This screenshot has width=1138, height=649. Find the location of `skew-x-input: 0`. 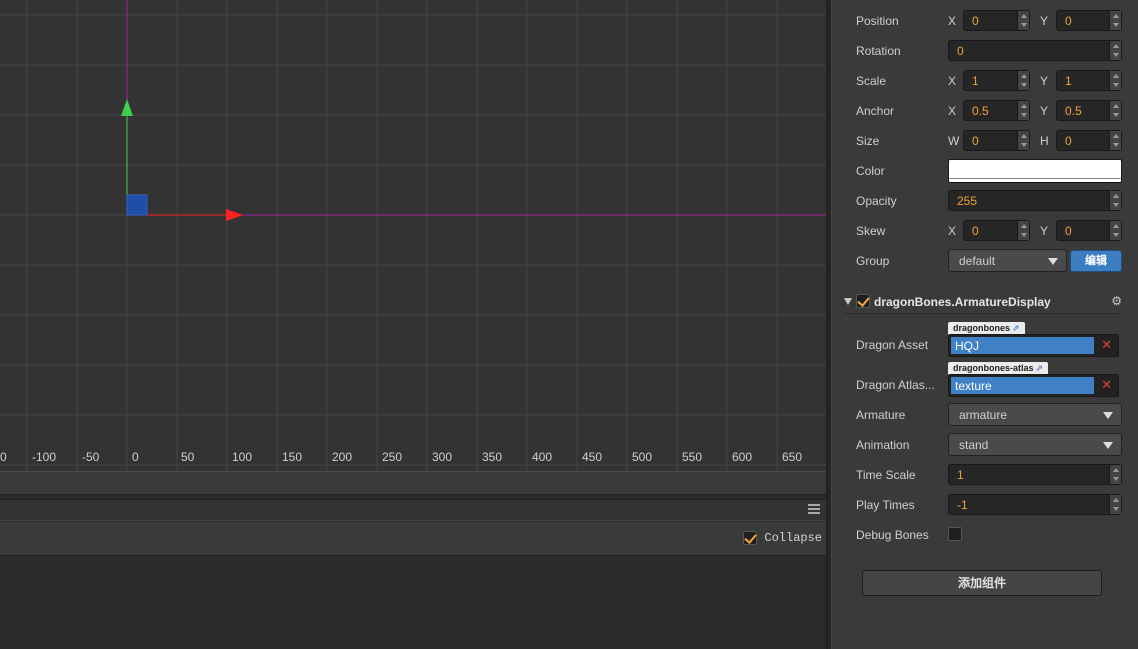

skew-x-input: 0 is located at coordinates (996, 230).